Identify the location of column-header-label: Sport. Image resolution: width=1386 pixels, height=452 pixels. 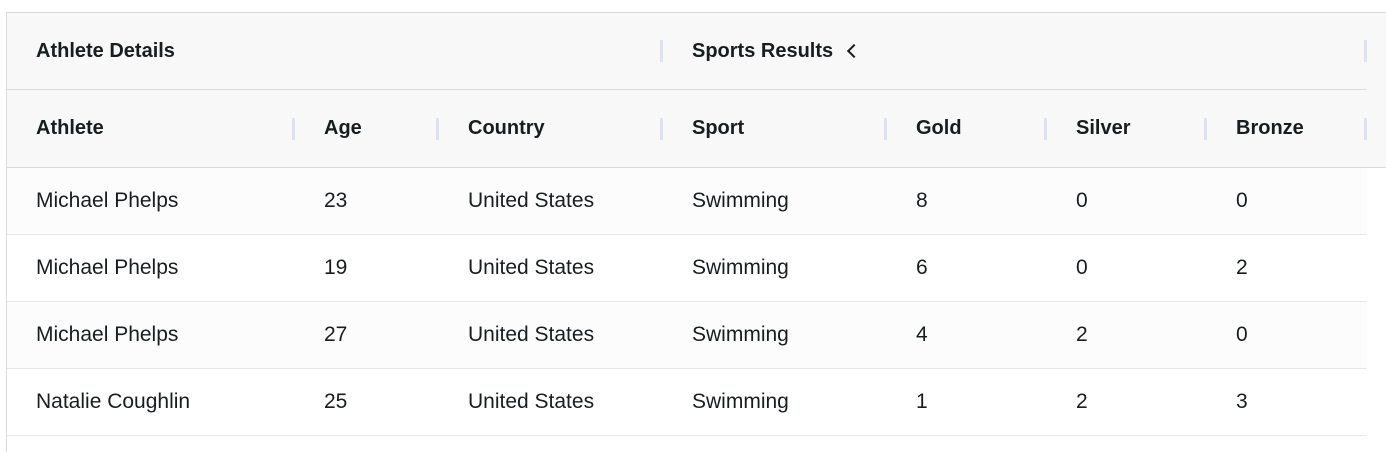
(718, 128).